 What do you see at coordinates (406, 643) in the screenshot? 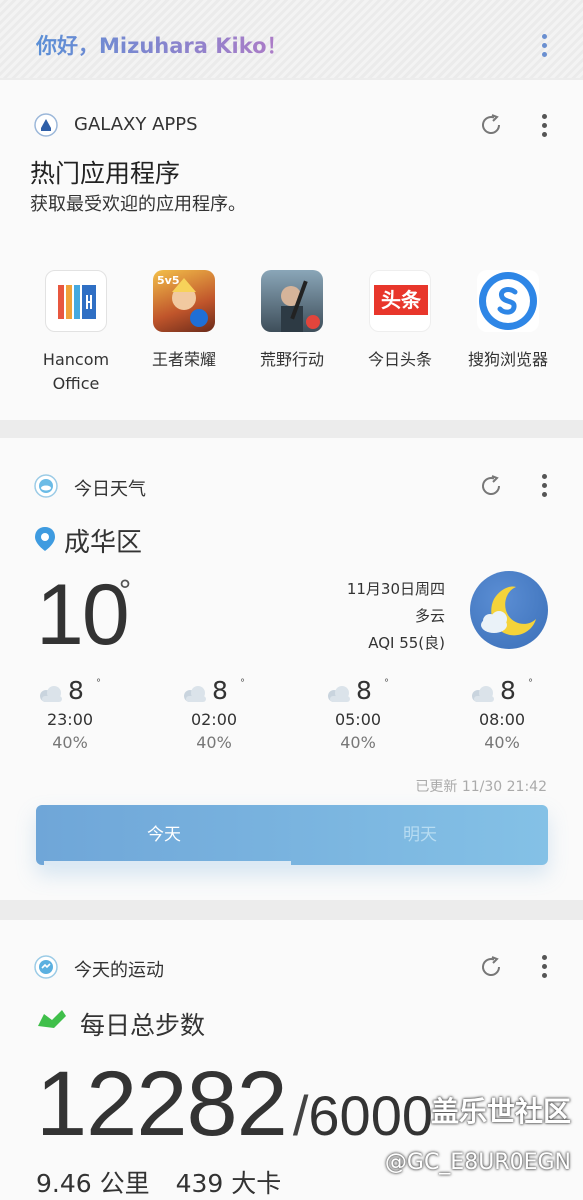
I see `weather-aqi: AQI 55(良)` at bounding box center [406, 643].